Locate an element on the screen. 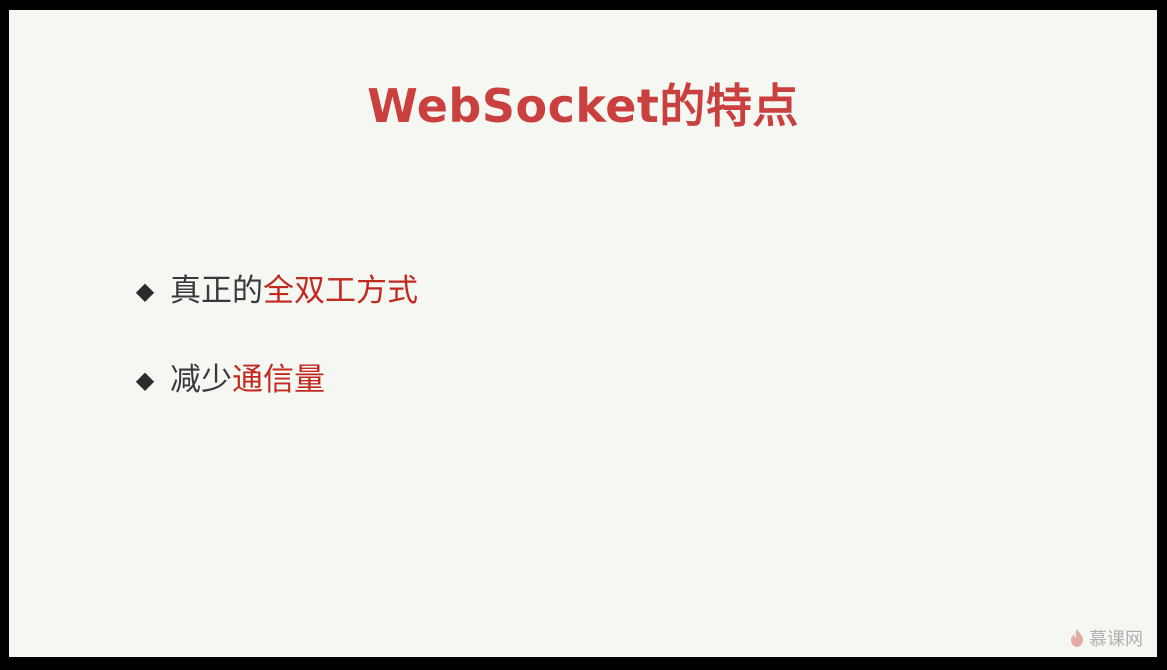  watermark-logo: 慕课网 is located at coordinates (1106, 638).